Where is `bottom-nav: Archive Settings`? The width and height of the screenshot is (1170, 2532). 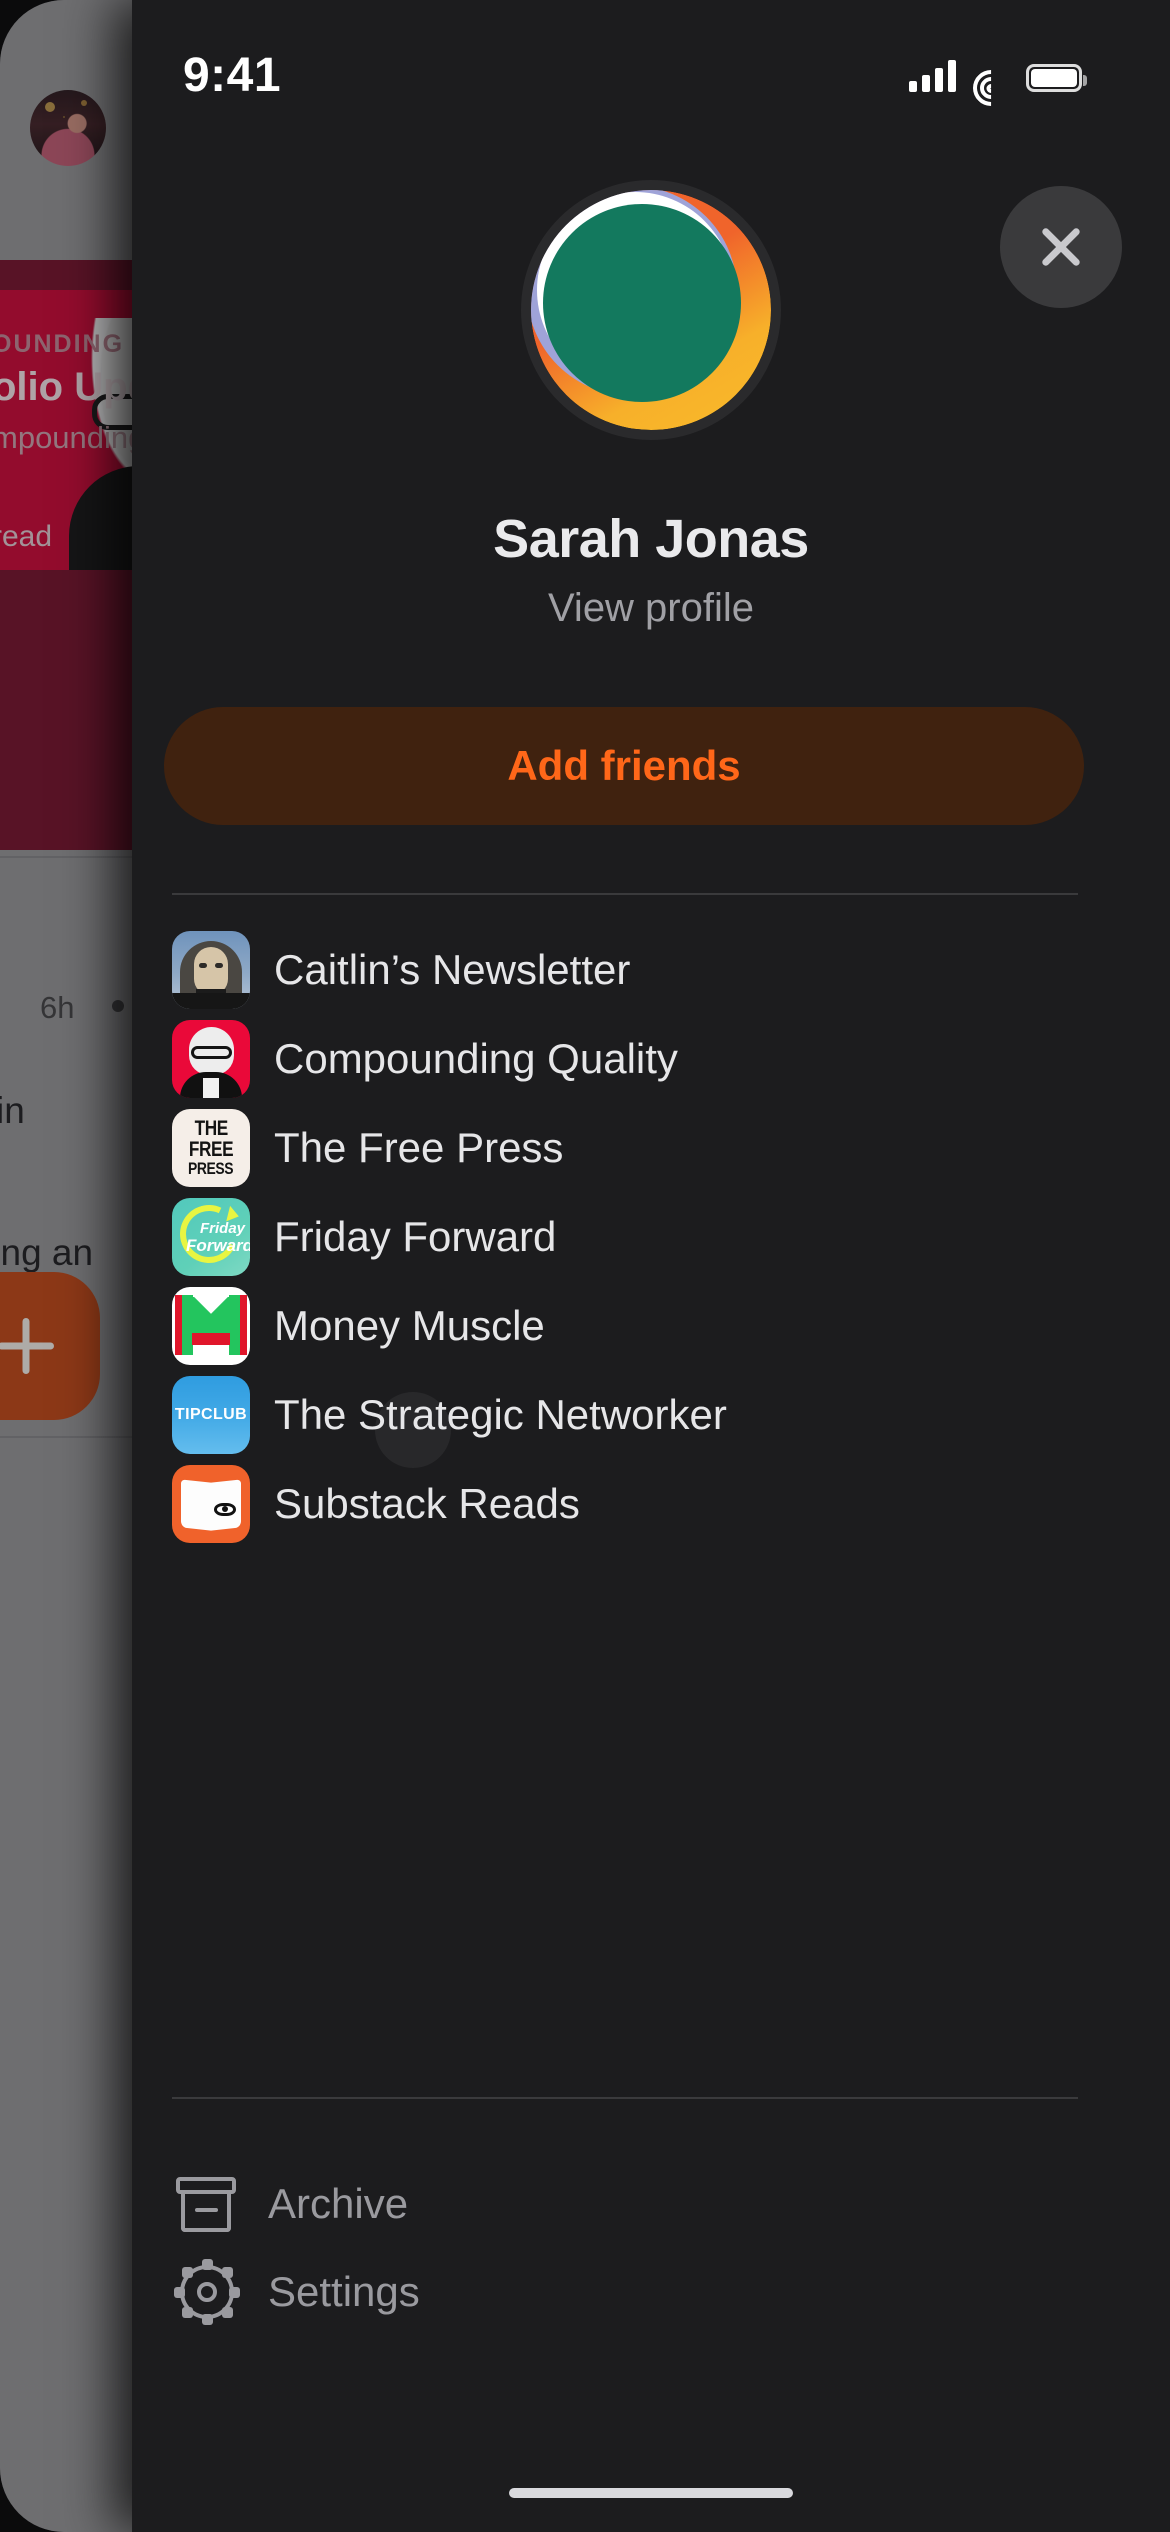
bottom-nav: Archive Settings is located at coordinates (651, 2248).